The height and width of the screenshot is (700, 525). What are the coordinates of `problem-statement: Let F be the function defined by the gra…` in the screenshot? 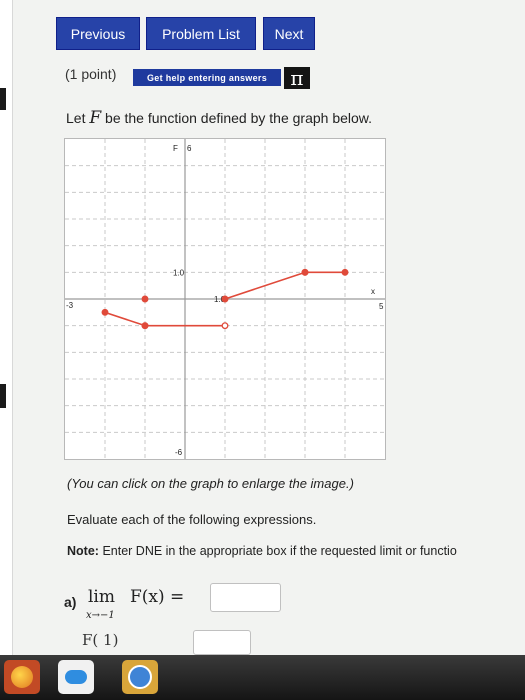 It's located at (219, 118).